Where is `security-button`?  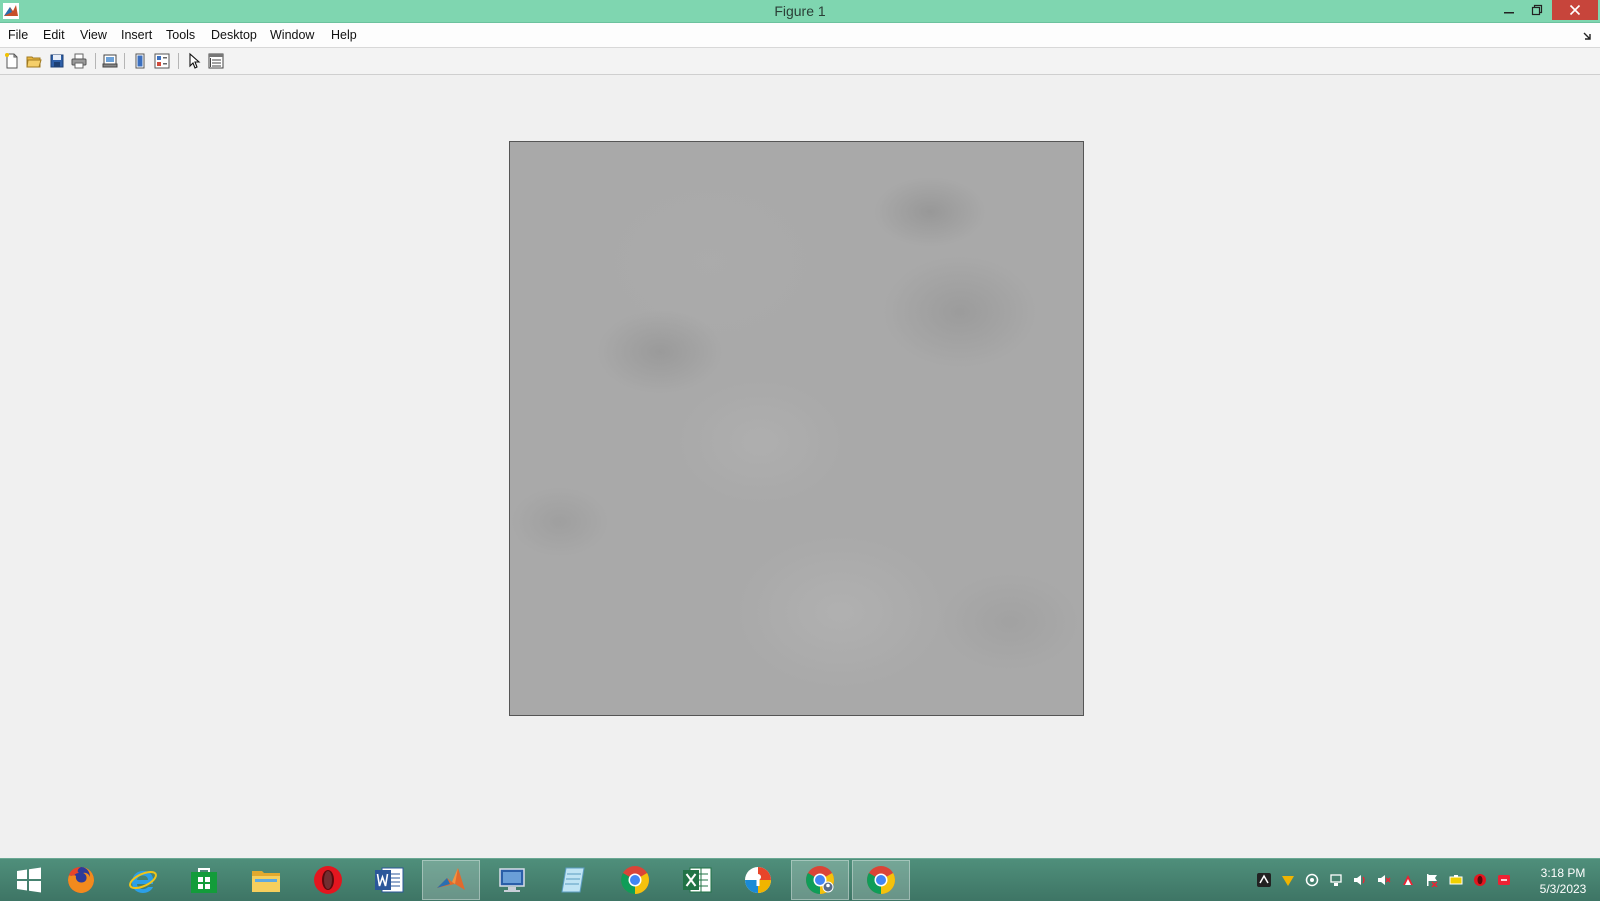
security-button is located at coordinates (758, 880).